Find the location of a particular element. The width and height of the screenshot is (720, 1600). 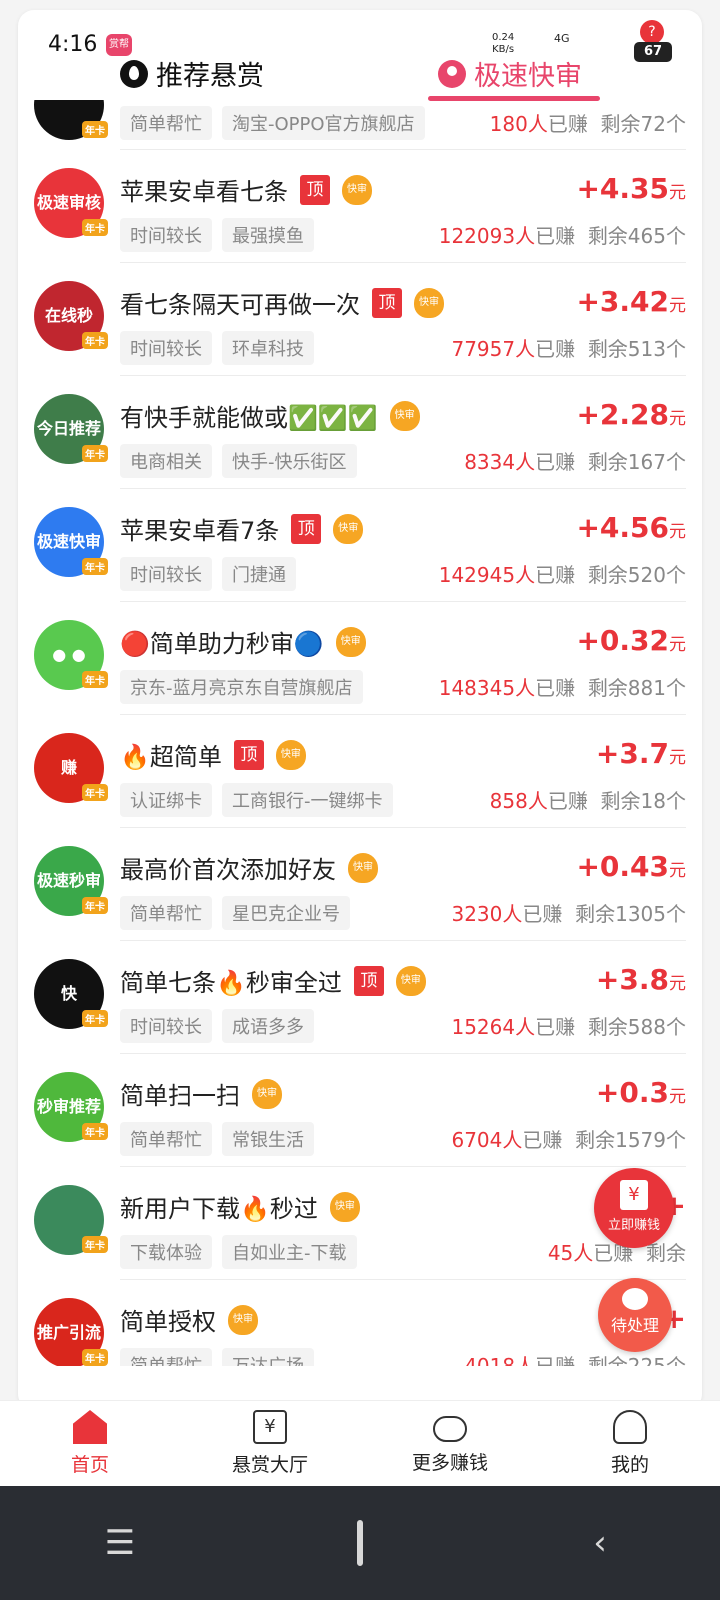

task-title-row: 苹果安卓看七条顶快审 is located at coordinates (246, 189).